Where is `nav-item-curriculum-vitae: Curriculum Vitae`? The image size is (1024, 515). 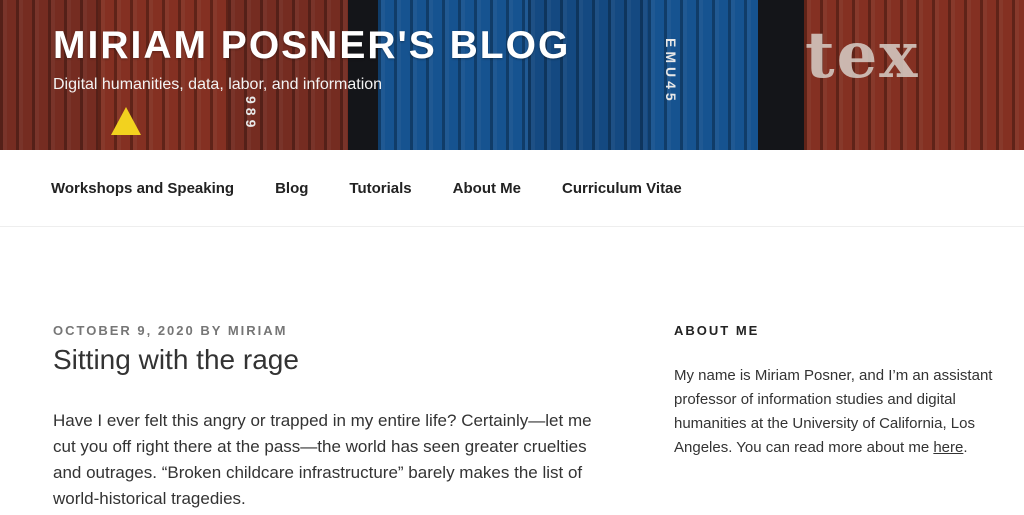 nav-item-curriculum-vitae: Curriculum Vitae is located at coordinates (622, 188).